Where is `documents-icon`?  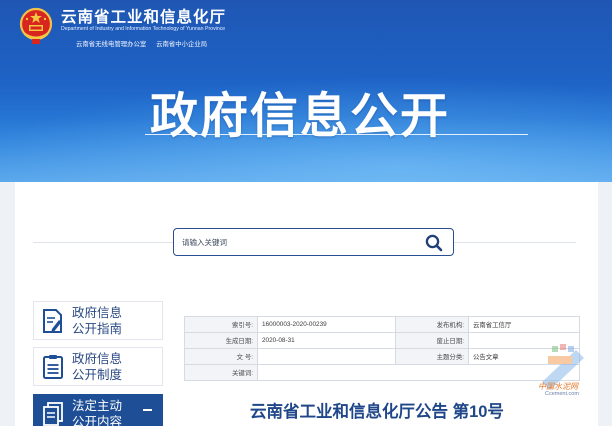 documents-icon is located at coordinates (53, 414).